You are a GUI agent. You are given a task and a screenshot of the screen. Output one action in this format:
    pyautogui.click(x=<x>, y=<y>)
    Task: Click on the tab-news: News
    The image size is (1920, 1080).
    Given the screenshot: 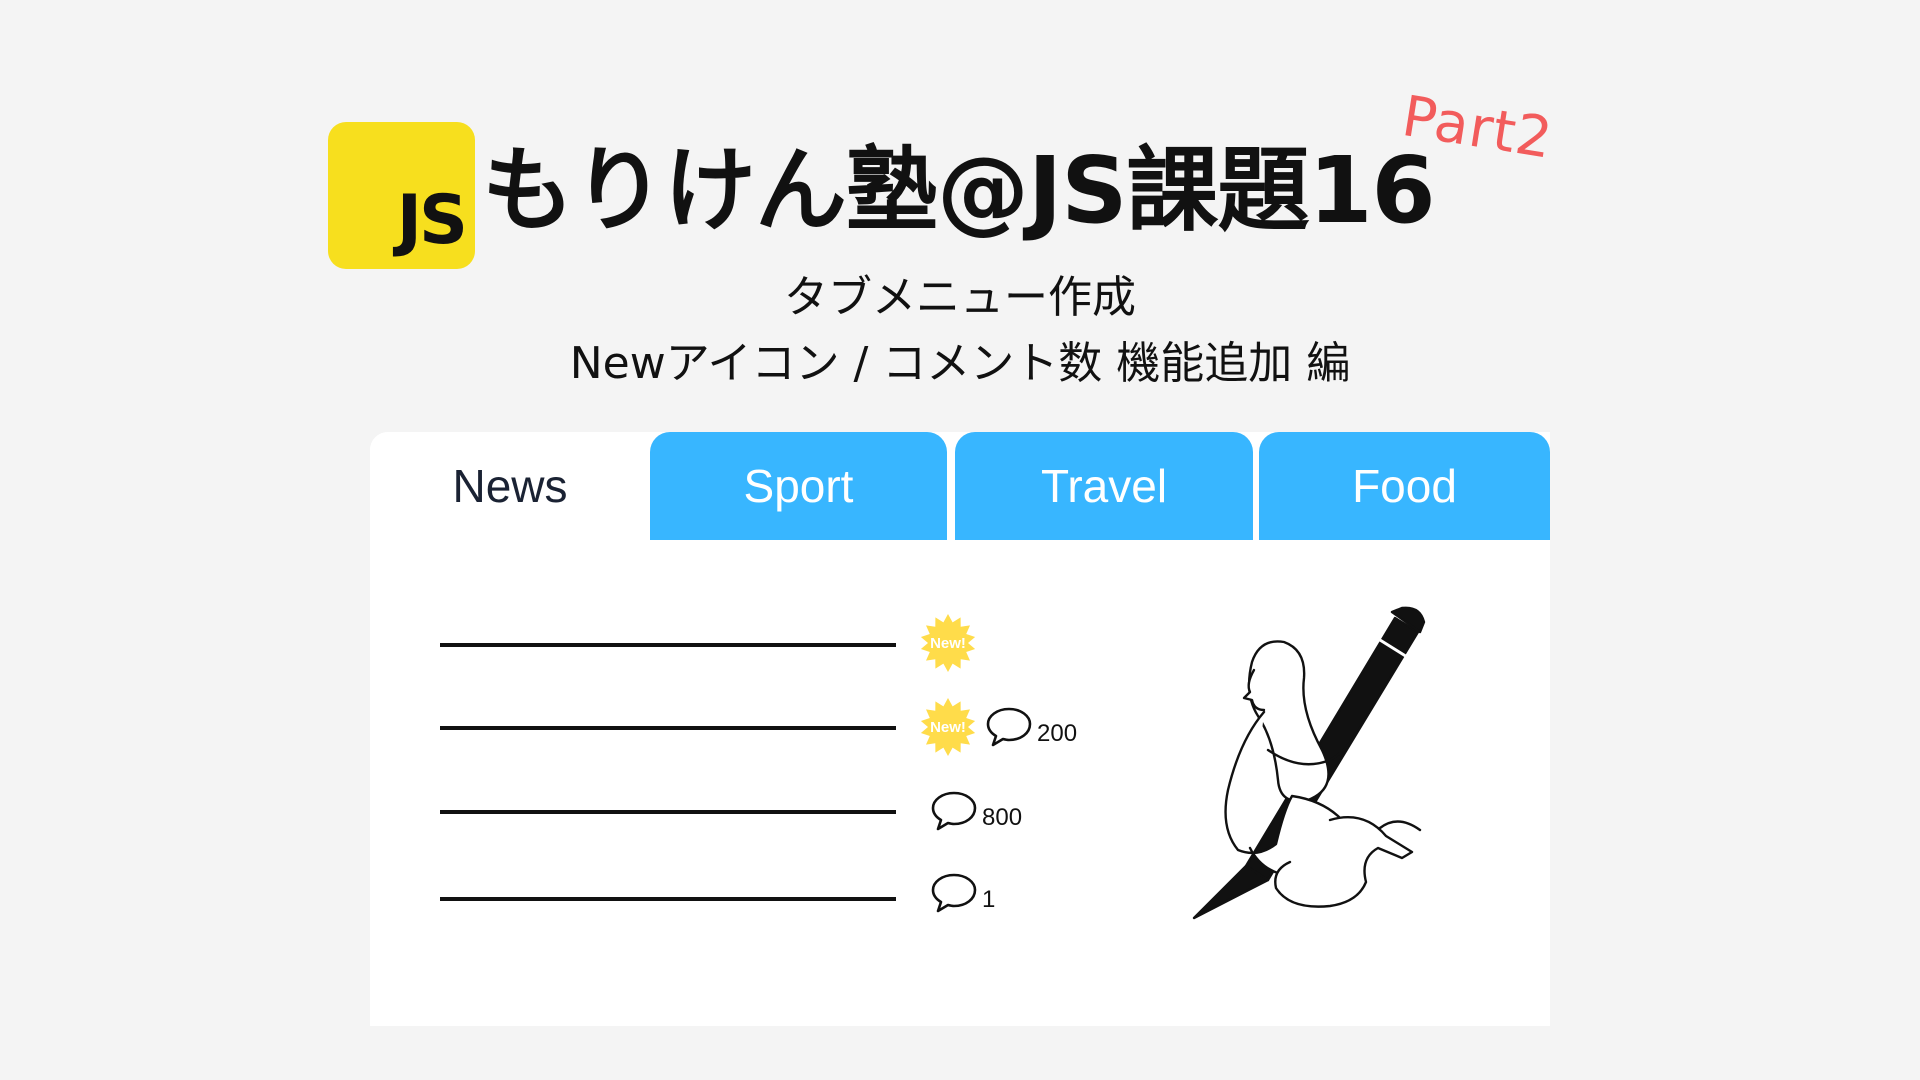 What is the action you would take?
    pyautogui.click(x=510, y=486)
    